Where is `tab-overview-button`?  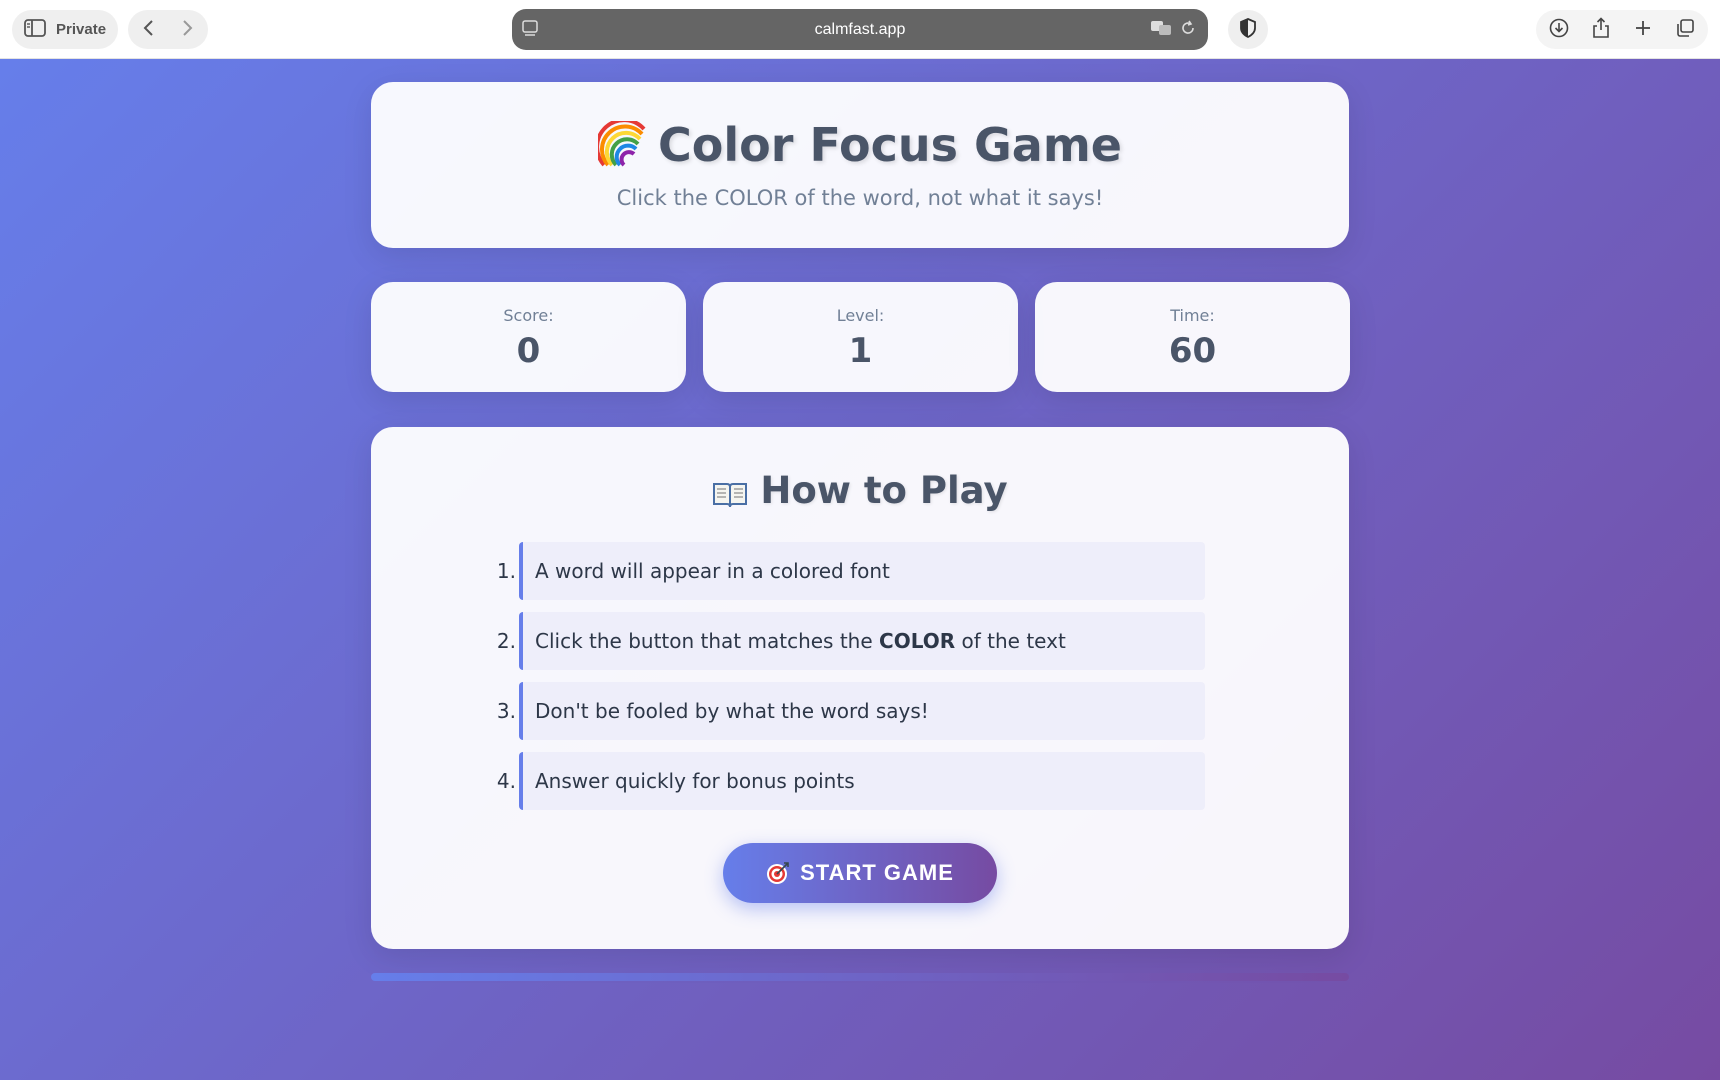 tab-overview-button is located at coordinates (1685, 29).